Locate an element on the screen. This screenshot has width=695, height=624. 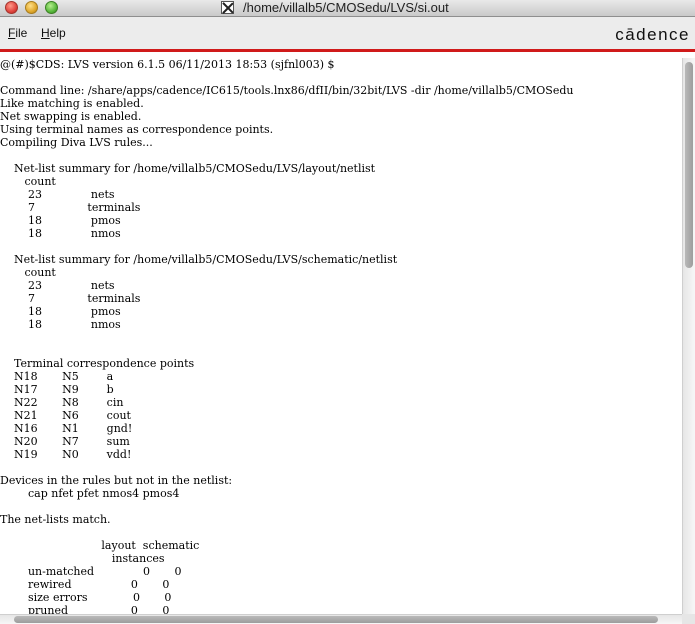
output-line: layout schematic is located at coordinates (100, 545).